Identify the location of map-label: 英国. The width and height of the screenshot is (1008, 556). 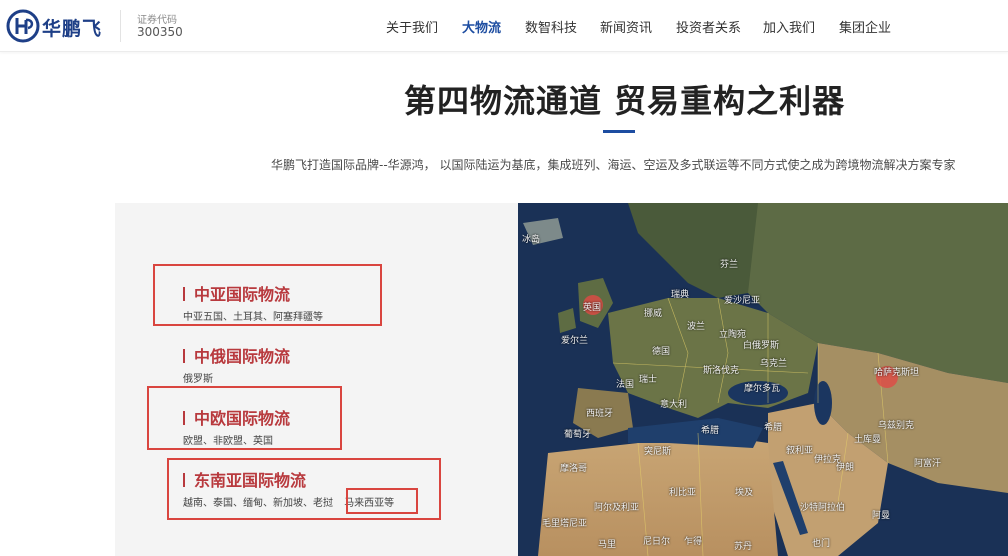
(592, 308).